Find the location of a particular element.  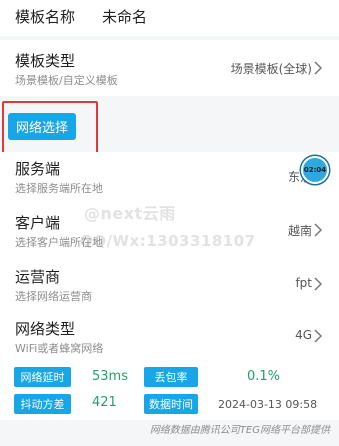

jitter-label: 抖动方差 is located at coordinates (42, 404).